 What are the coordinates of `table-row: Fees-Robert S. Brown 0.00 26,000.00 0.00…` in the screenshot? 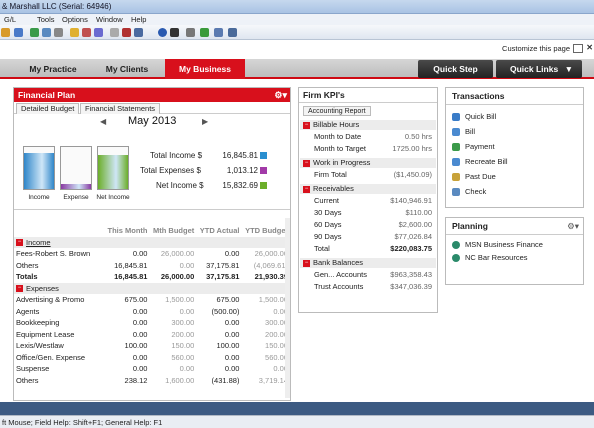 It's located at (152, 254).